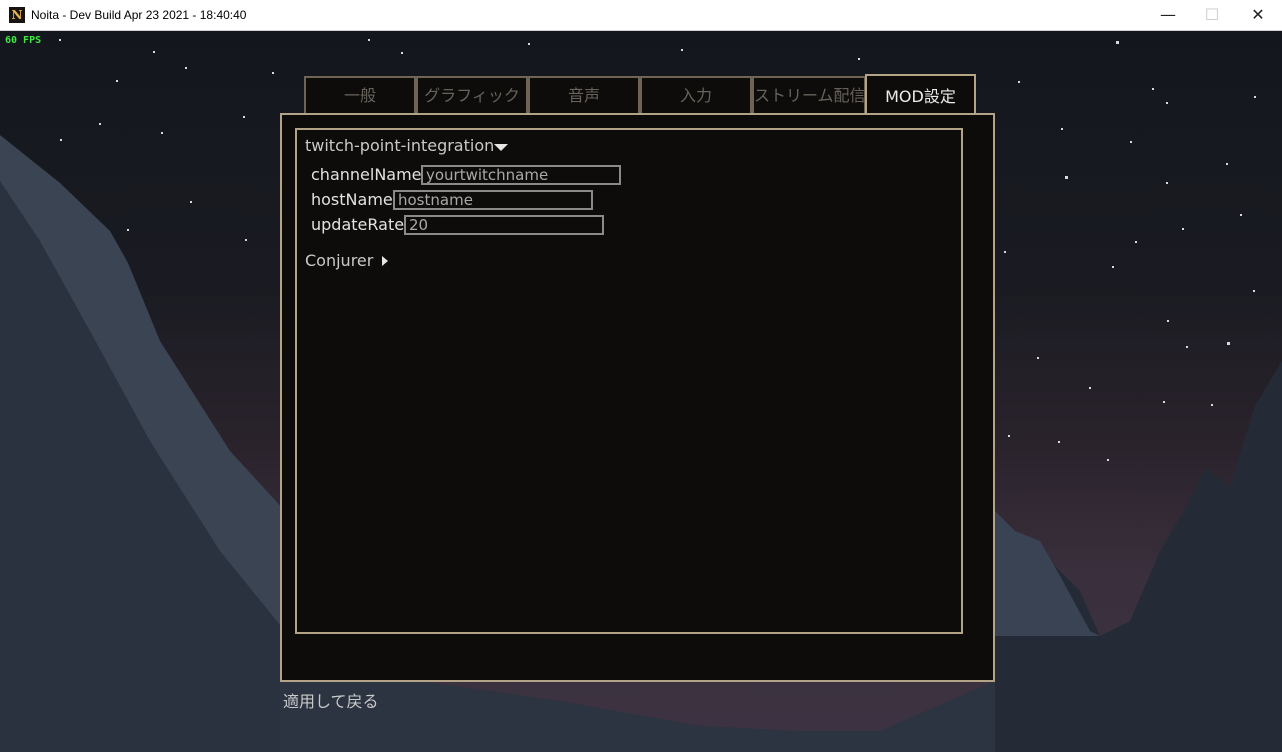 This screenshot has width=1282, height=752. Describe the element at coordinates (637, 711) in the screenshot. I see `mountain-bottom` at that location.